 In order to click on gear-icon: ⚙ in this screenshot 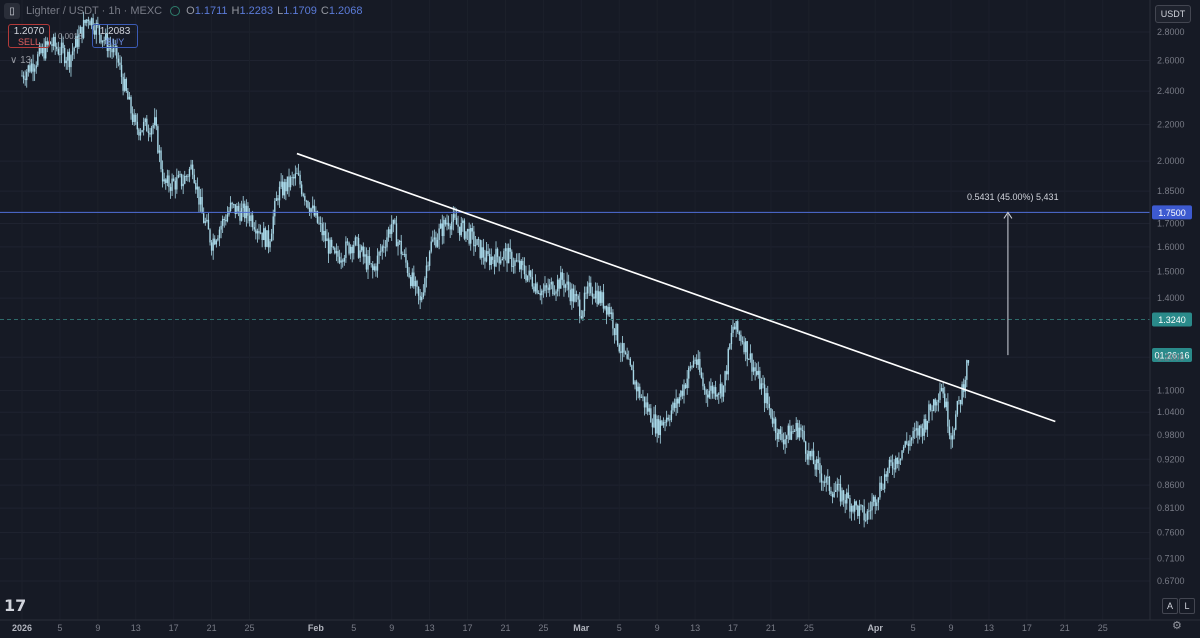, I will do `click(1177, 625)`.